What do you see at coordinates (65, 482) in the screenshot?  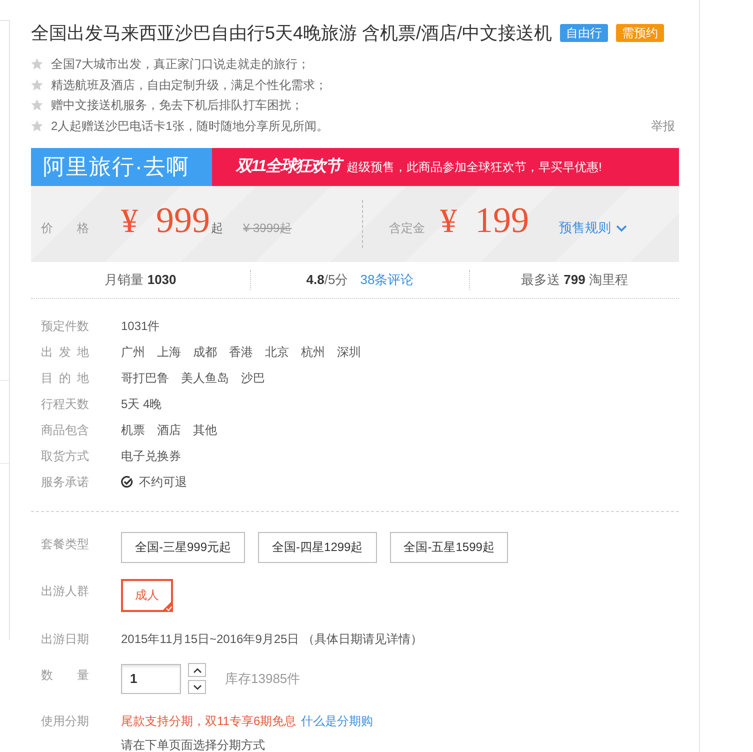 I see `field-label: 服务承诺` at bounding box center [65, 482].